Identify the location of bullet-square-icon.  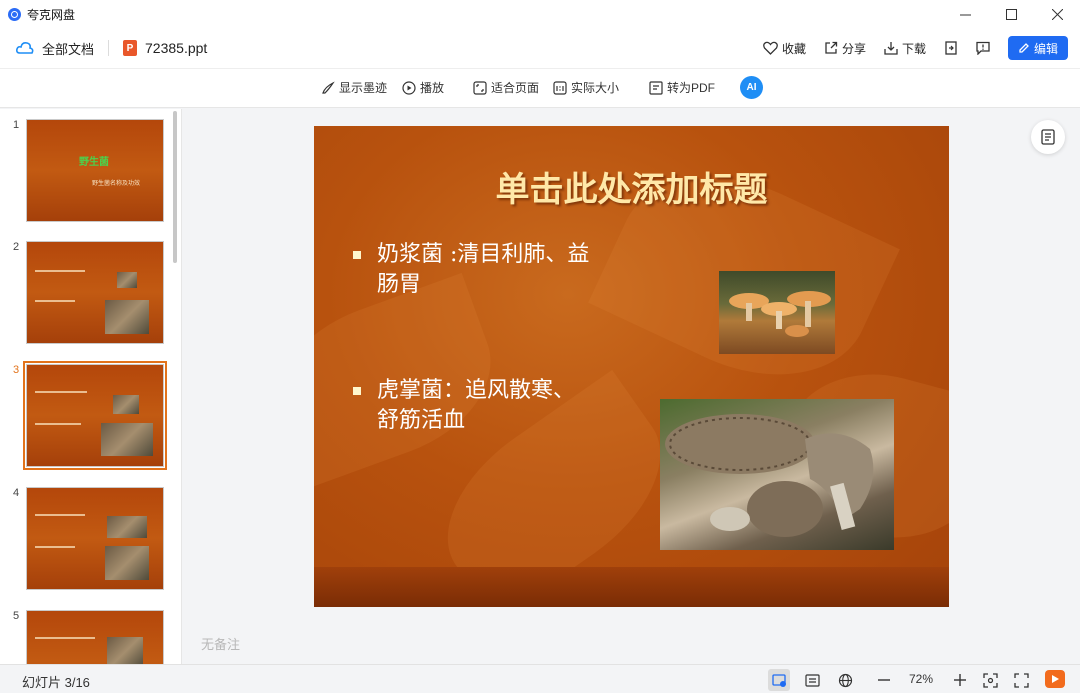
(357, 391).